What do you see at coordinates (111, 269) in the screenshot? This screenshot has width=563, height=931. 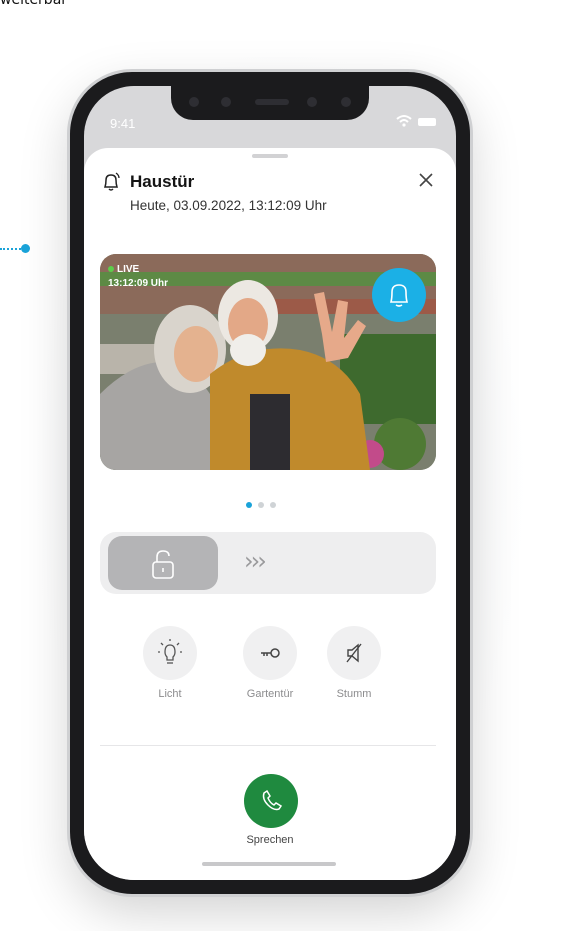 I see `live-indicator-dot` at bounding box center [111, 269].